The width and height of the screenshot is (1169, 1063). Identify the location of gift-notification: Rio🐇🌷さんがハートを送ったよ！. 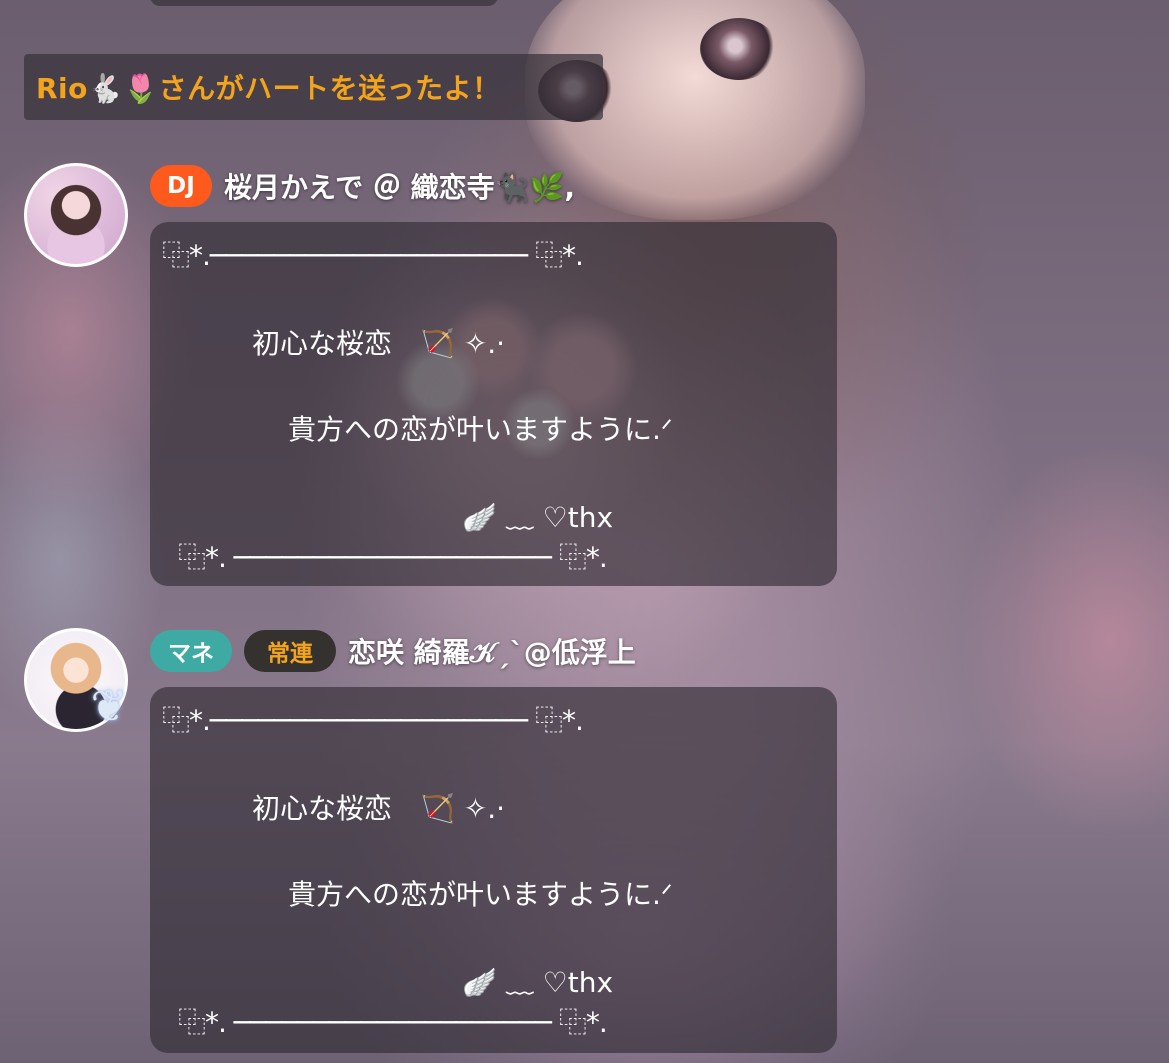
(313, 87).